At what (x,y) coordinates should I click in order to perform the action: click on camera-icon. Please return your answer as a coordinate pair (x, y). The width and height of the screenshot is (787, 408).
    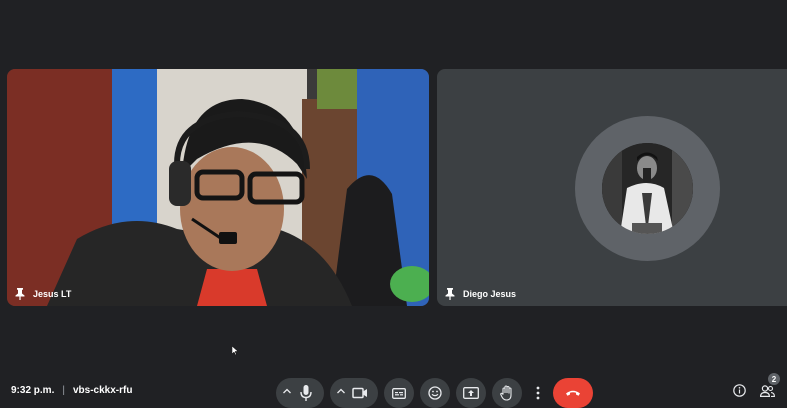
    Looking at the image, I should click on (359, 393).